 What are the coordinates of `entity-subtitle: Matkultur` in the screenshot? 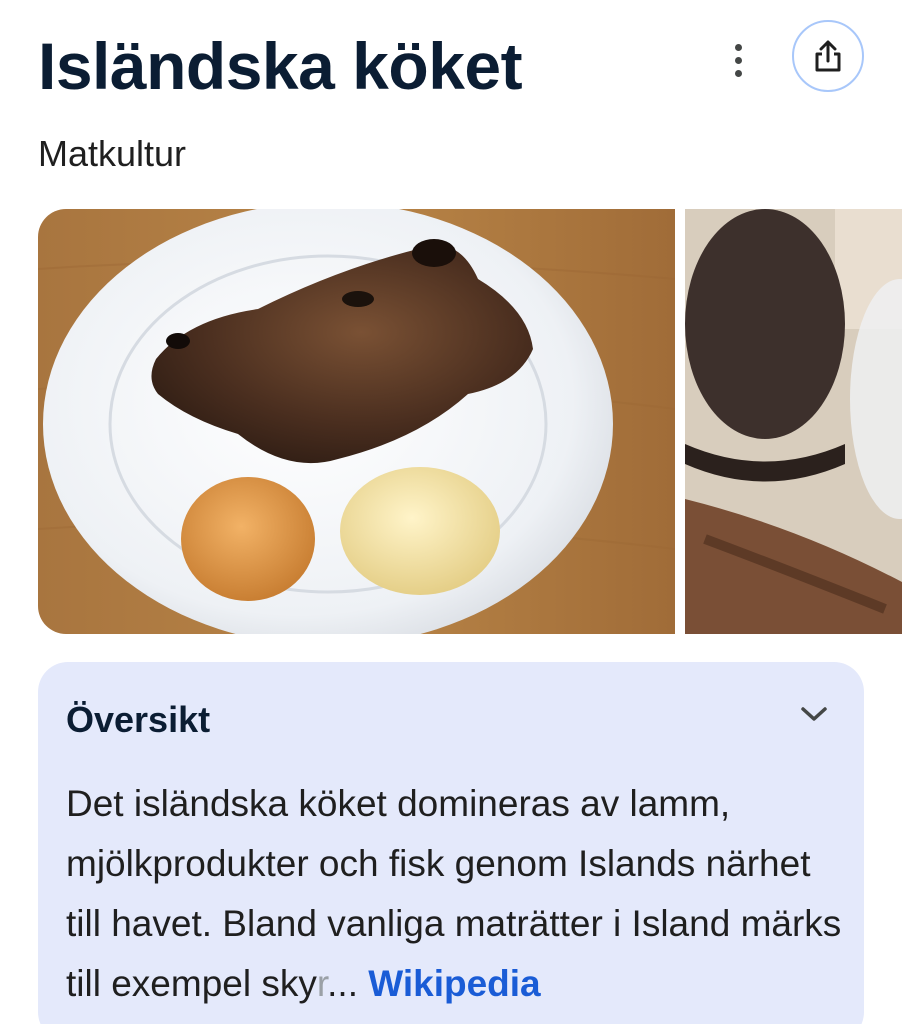 It's located at (112, 153).